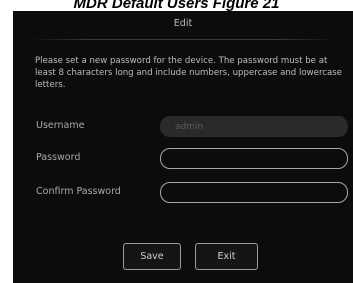 This screenshot has width=353, height=283. What do you see at coordinates (254, 158) in the screenshot?
I see `password-field` at bounding box center [254, 158].